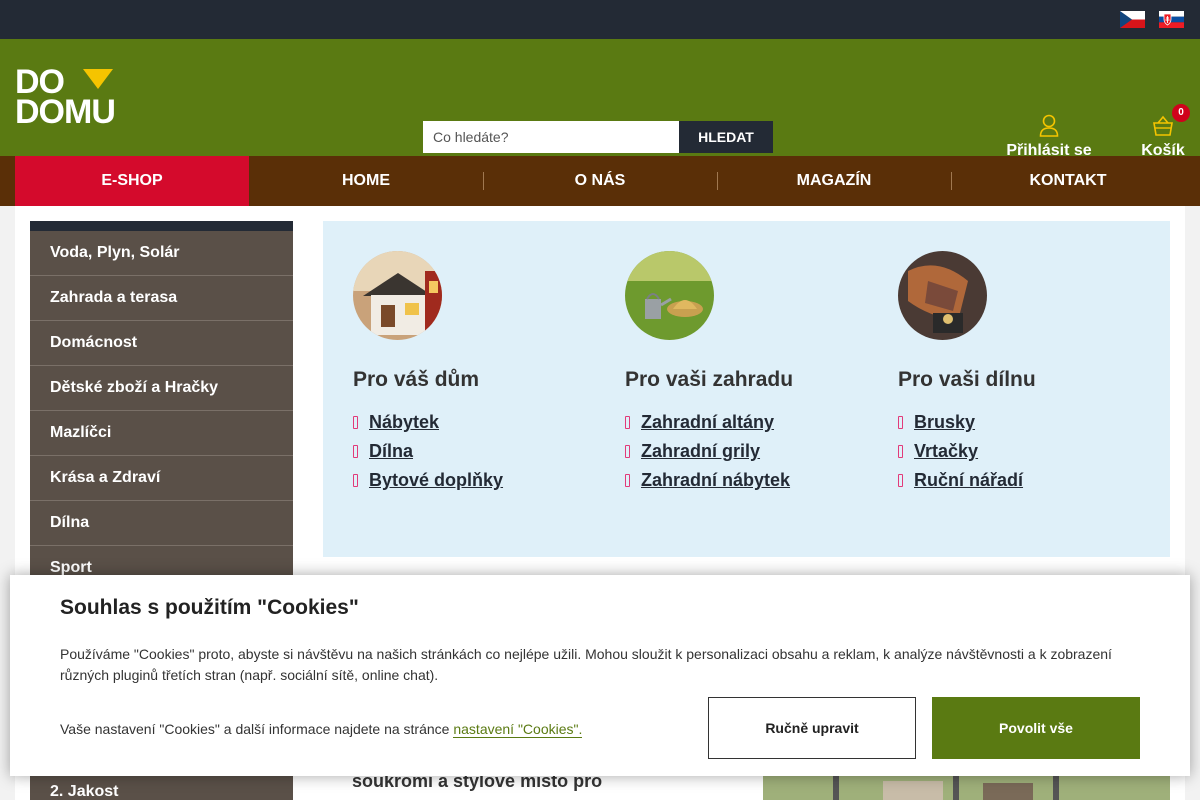 Image resolution: width=1200 pixels, height=800 pixels. What do you see at coordinates (600, 19) in the screenshot?
I see `top-bar` at bounding box center [600, 19].